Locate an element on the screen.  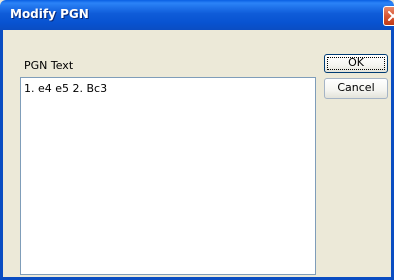
title-bar: Modify PGN is located at coordinates (197, 15).